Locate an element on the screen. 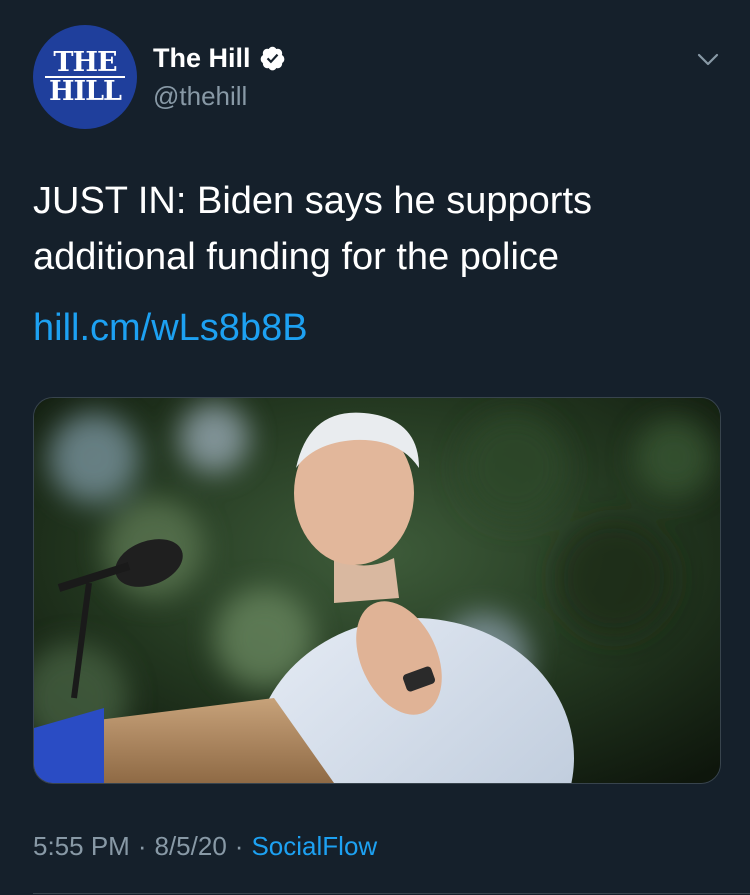  chevron-down-icon is located at coordinates (708, 59).